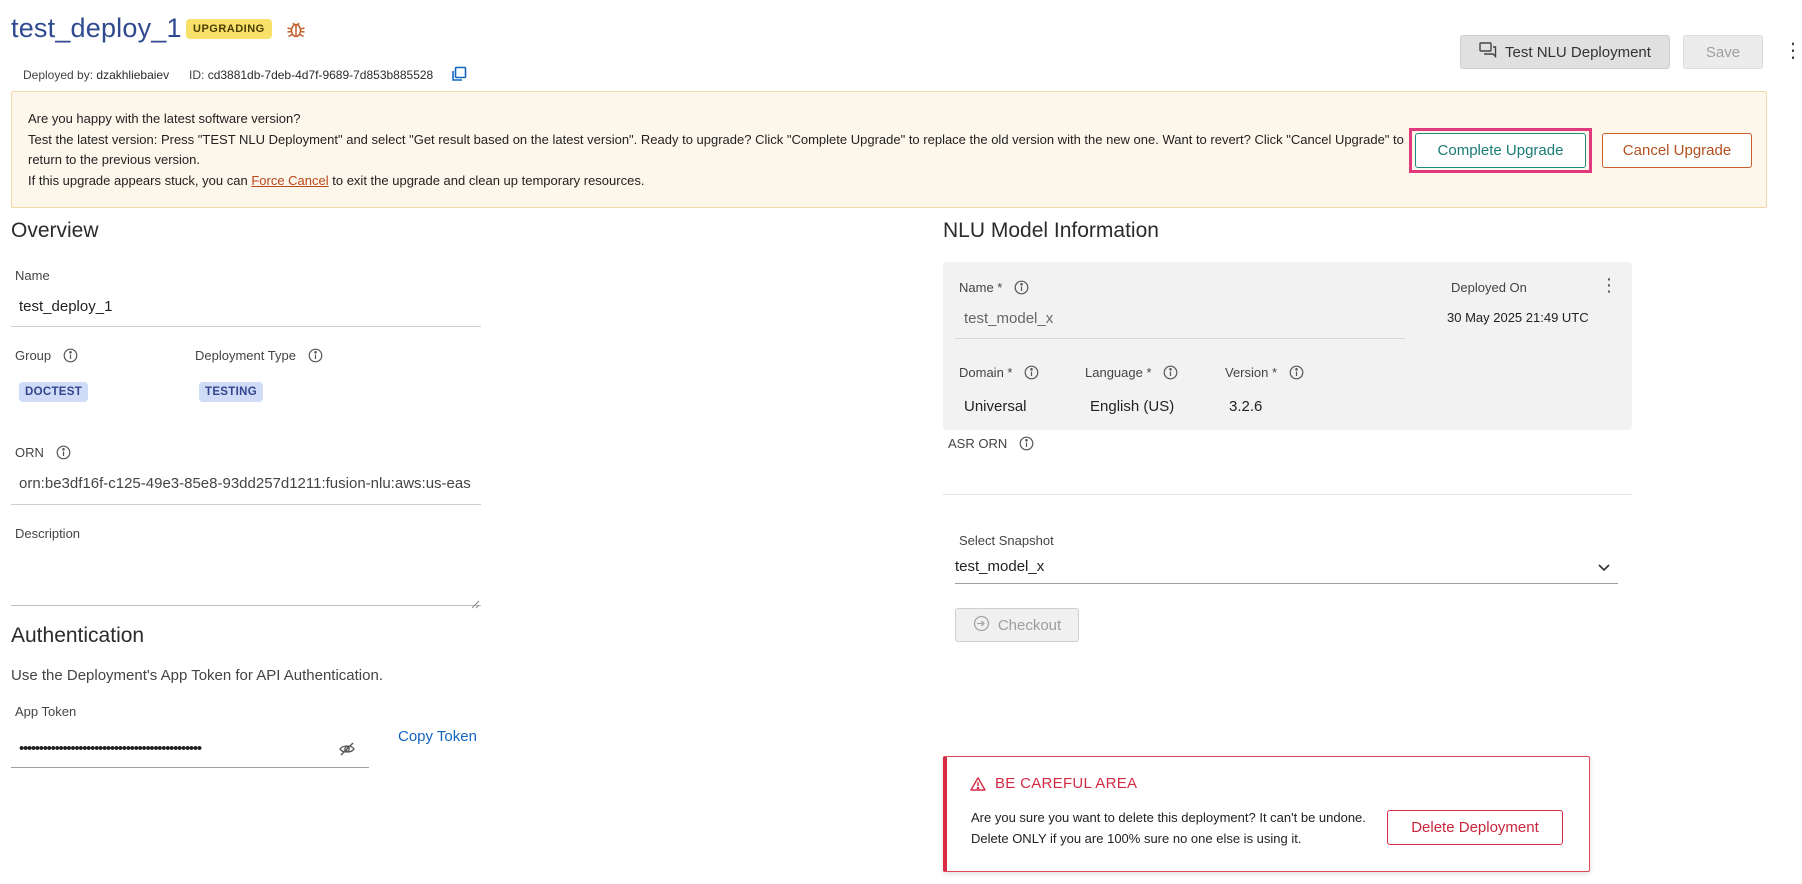 The height and width of the screenshot is (884, 1802). Describe the element at coordinates (437, 736) in the screenshot. I see `copy-token-button: Copy Token` at that location.